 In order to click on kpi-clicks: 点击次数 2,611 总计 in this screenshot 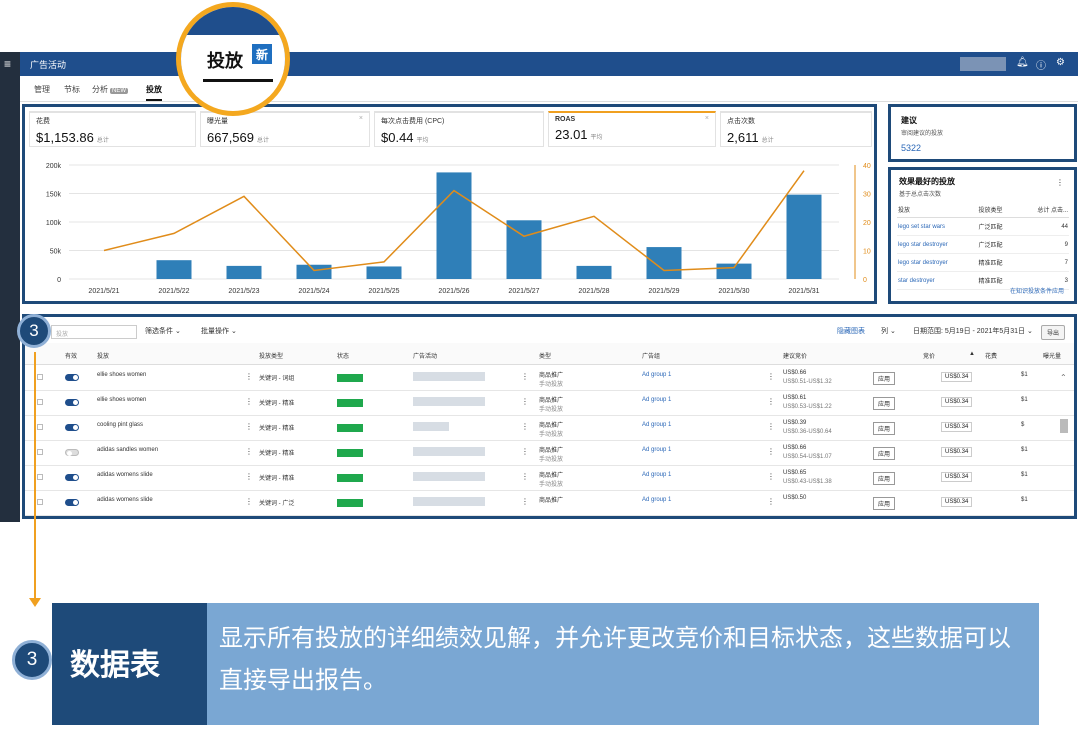, I will do `click(796, 129)`.